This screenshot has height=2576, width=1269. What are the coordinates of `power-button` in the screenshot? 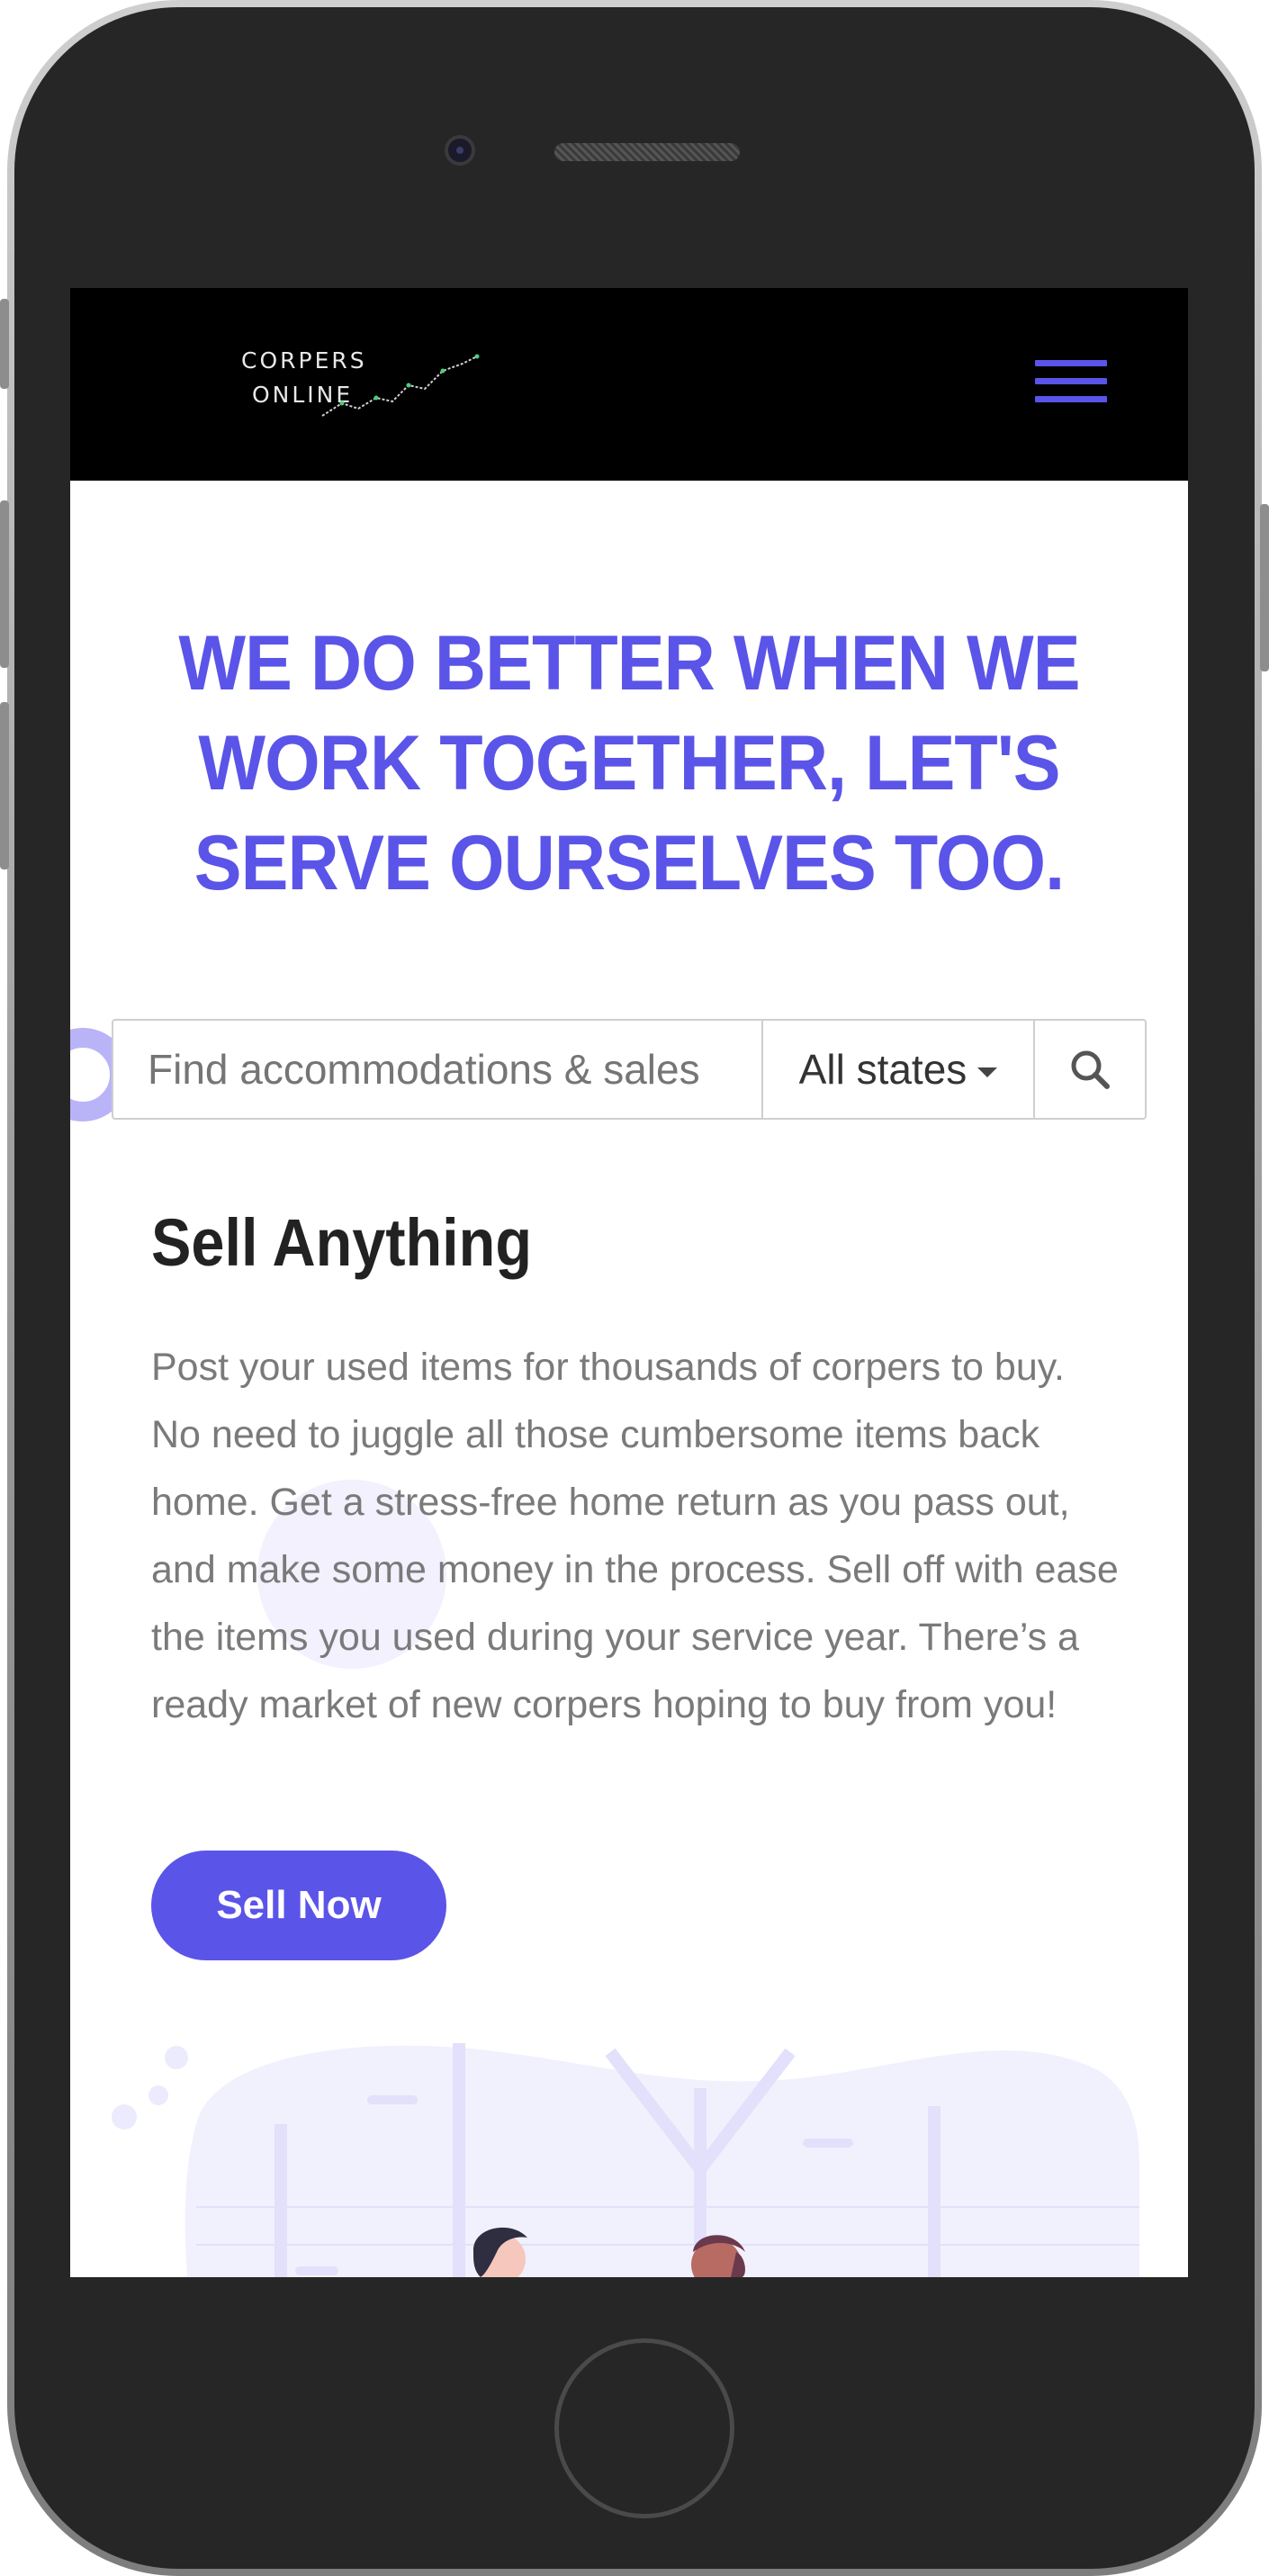 It's located at (1264, 587).